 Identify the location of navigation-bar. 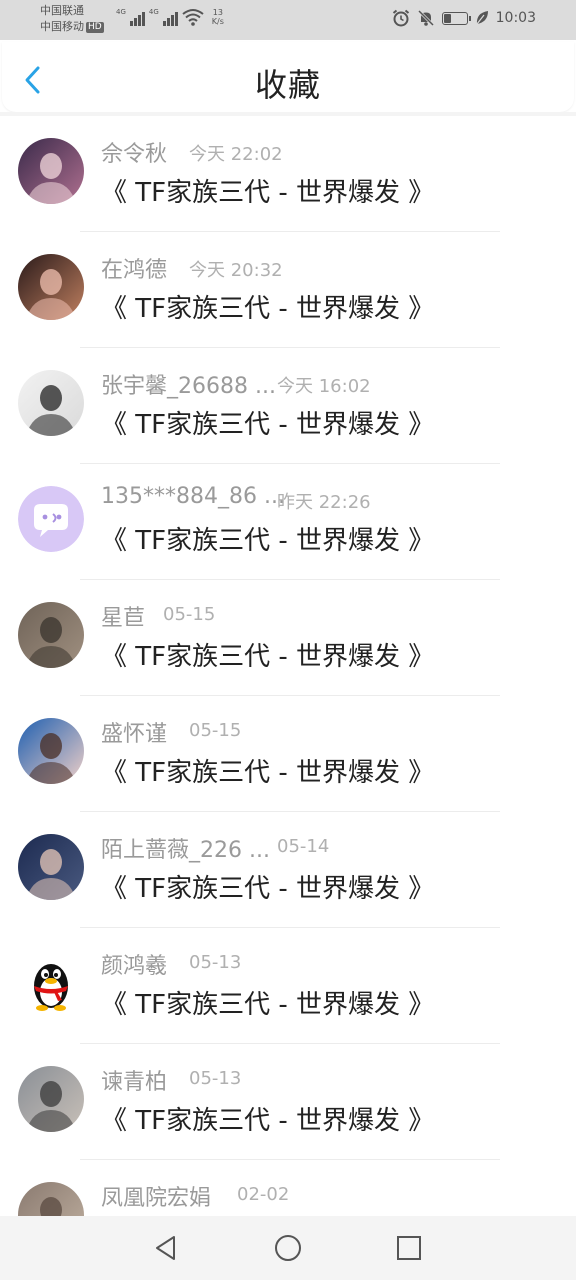
(288, 1248).